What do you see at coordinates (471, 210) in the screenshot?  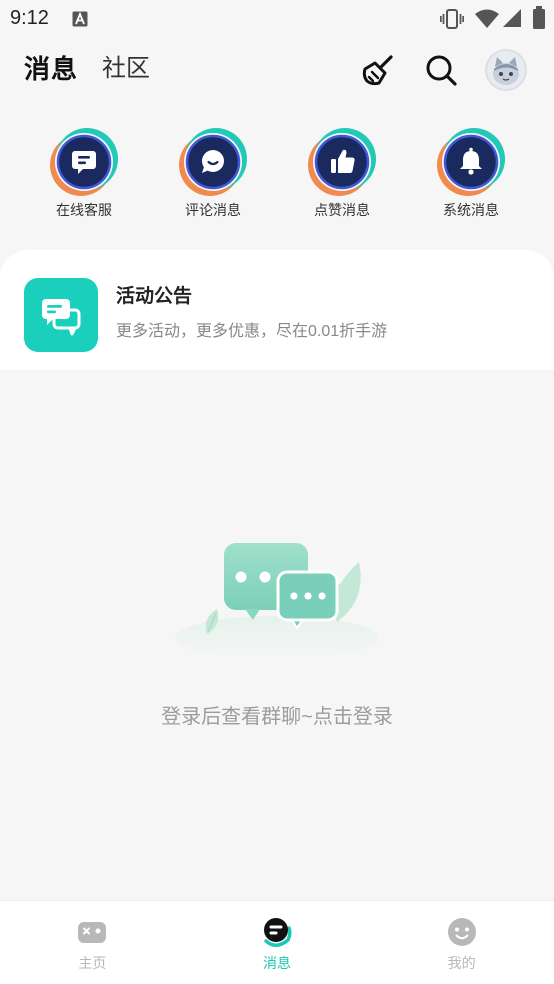 I see `quick-action-label: 系统消息` at bounding box center [471, 210].